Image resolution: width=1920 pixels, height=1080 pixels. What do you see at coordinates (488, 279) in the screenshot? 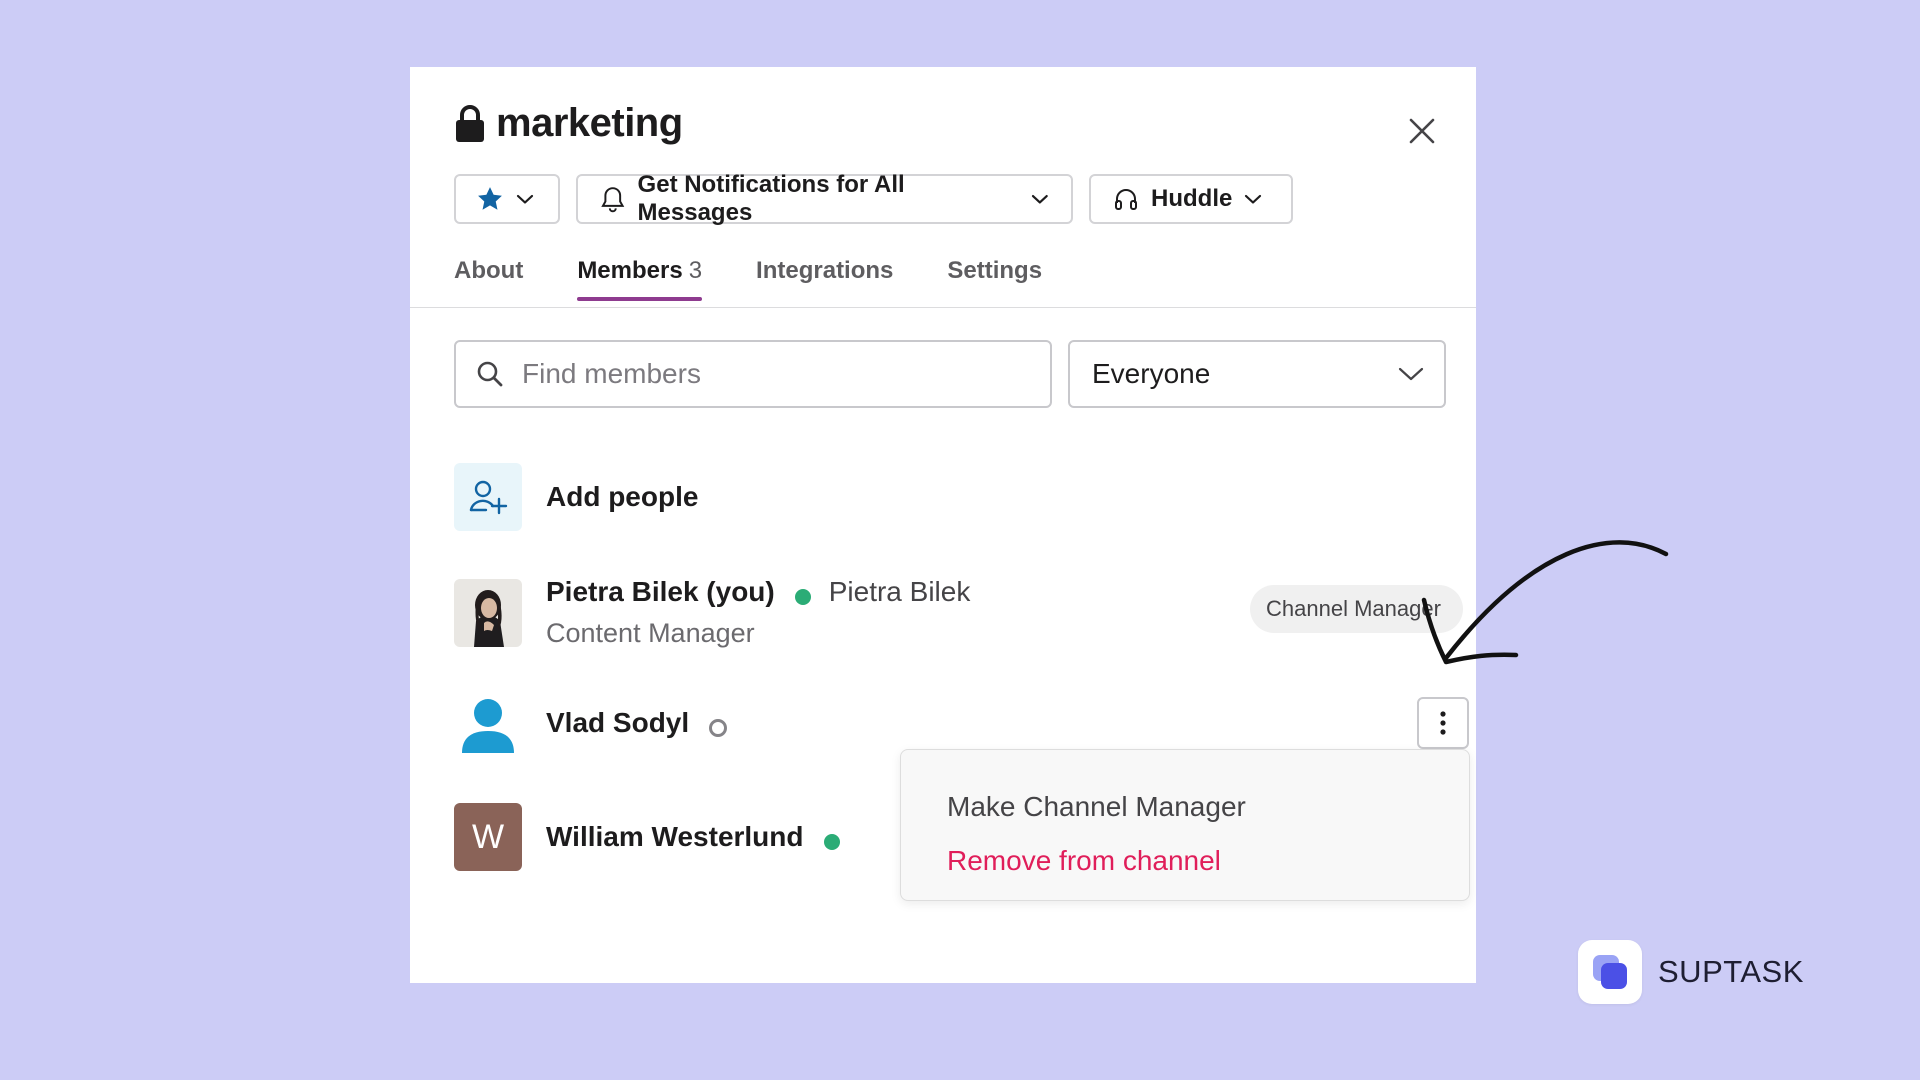
I see `tab-about: About` at bounding box center [488, 279].